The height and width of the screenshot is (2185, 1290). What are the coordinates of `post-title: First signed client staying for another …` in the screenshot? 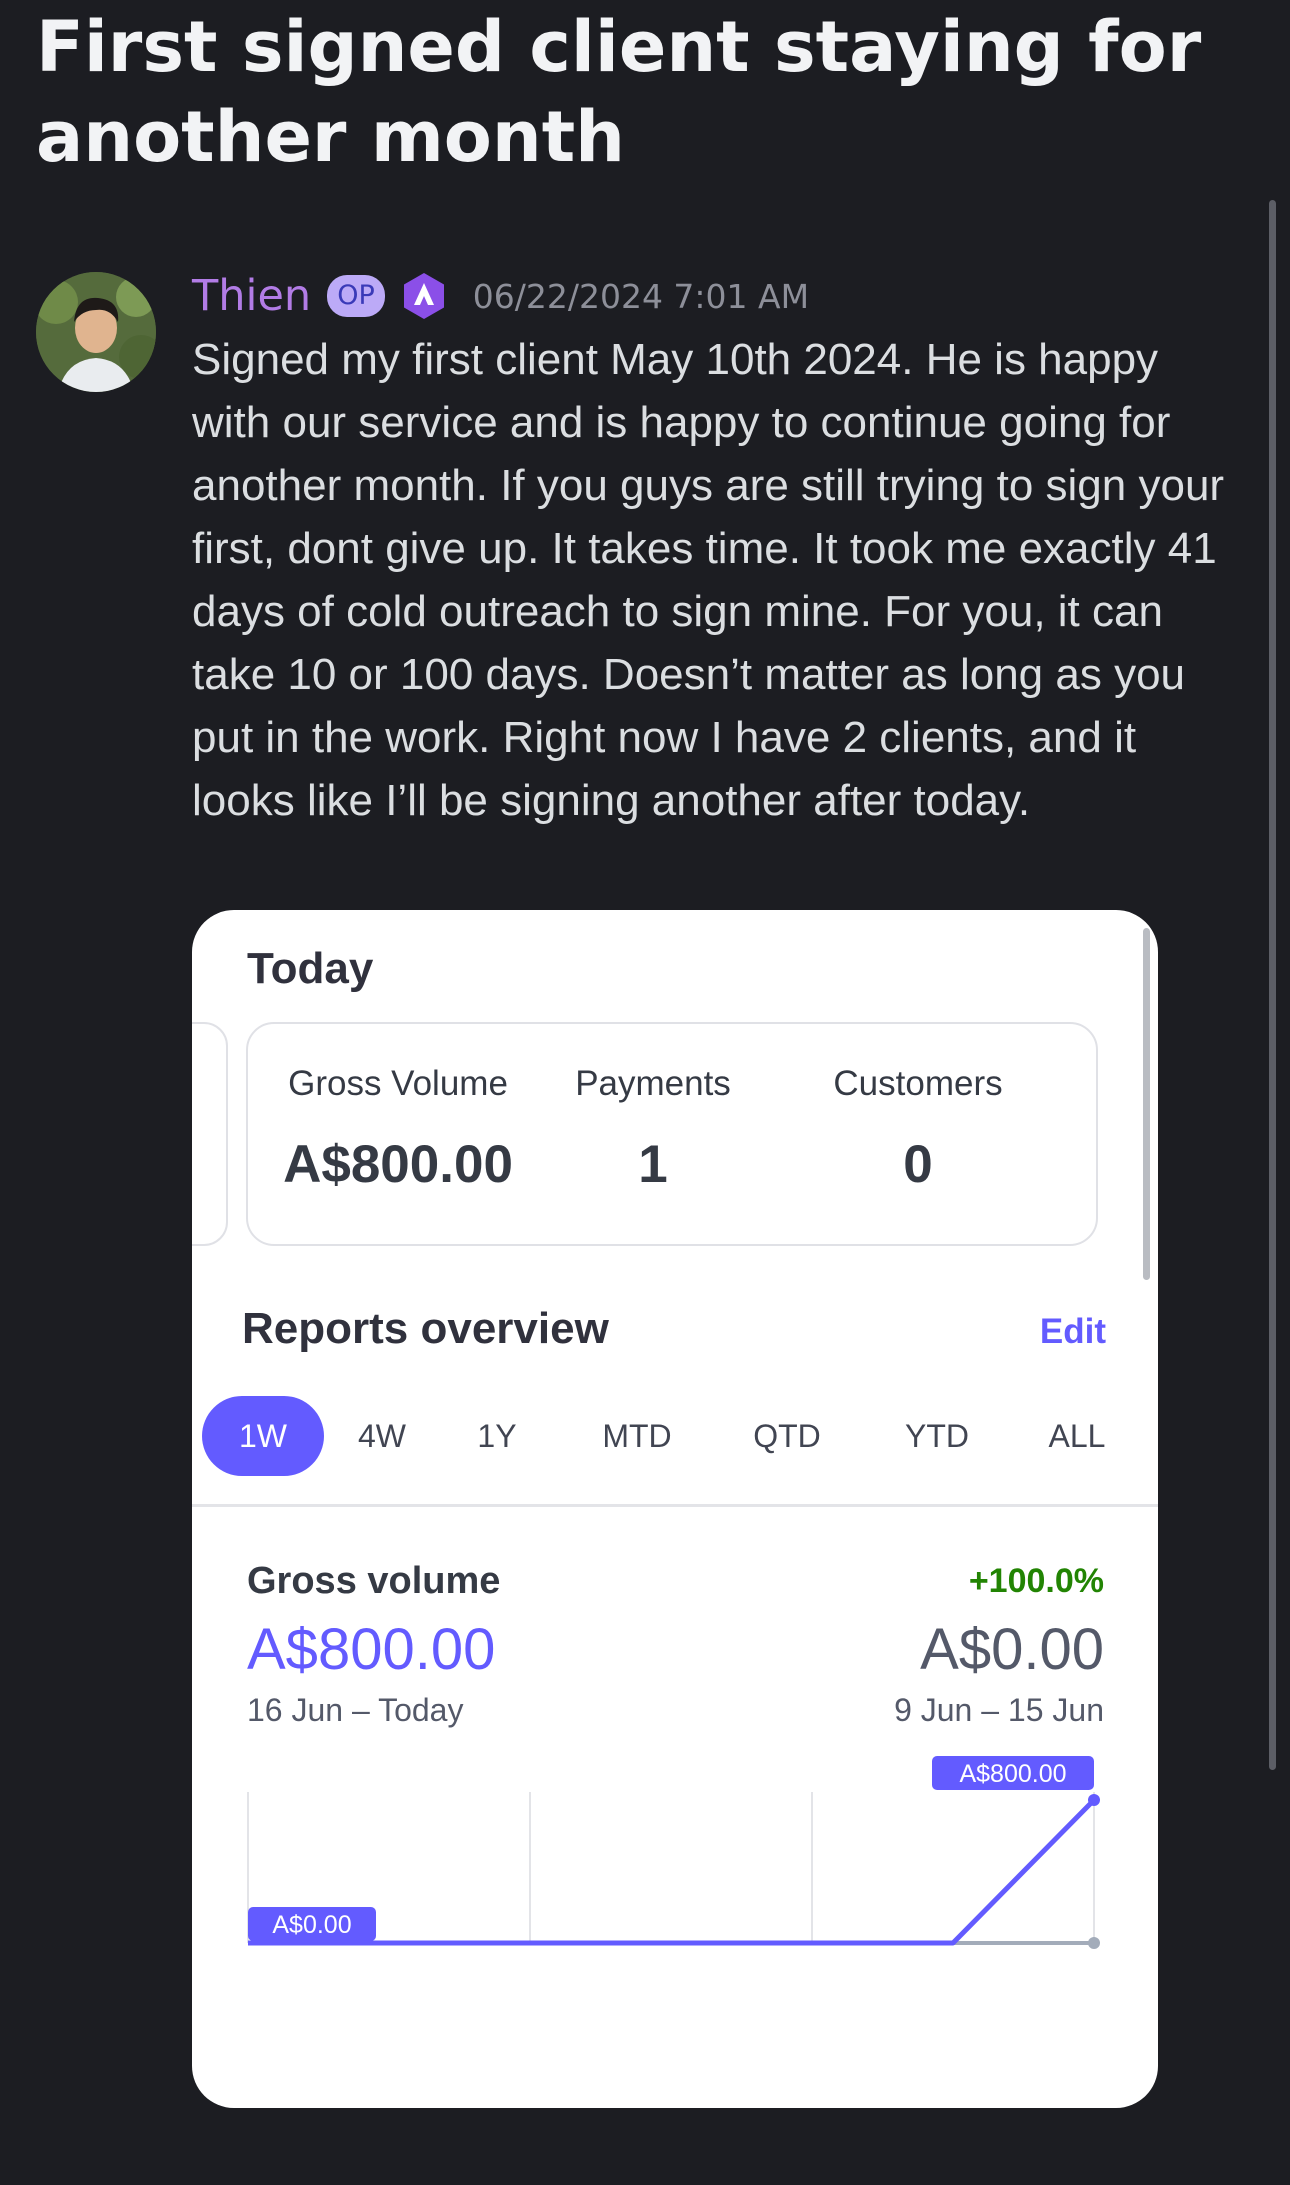 It's located at (619, 92).